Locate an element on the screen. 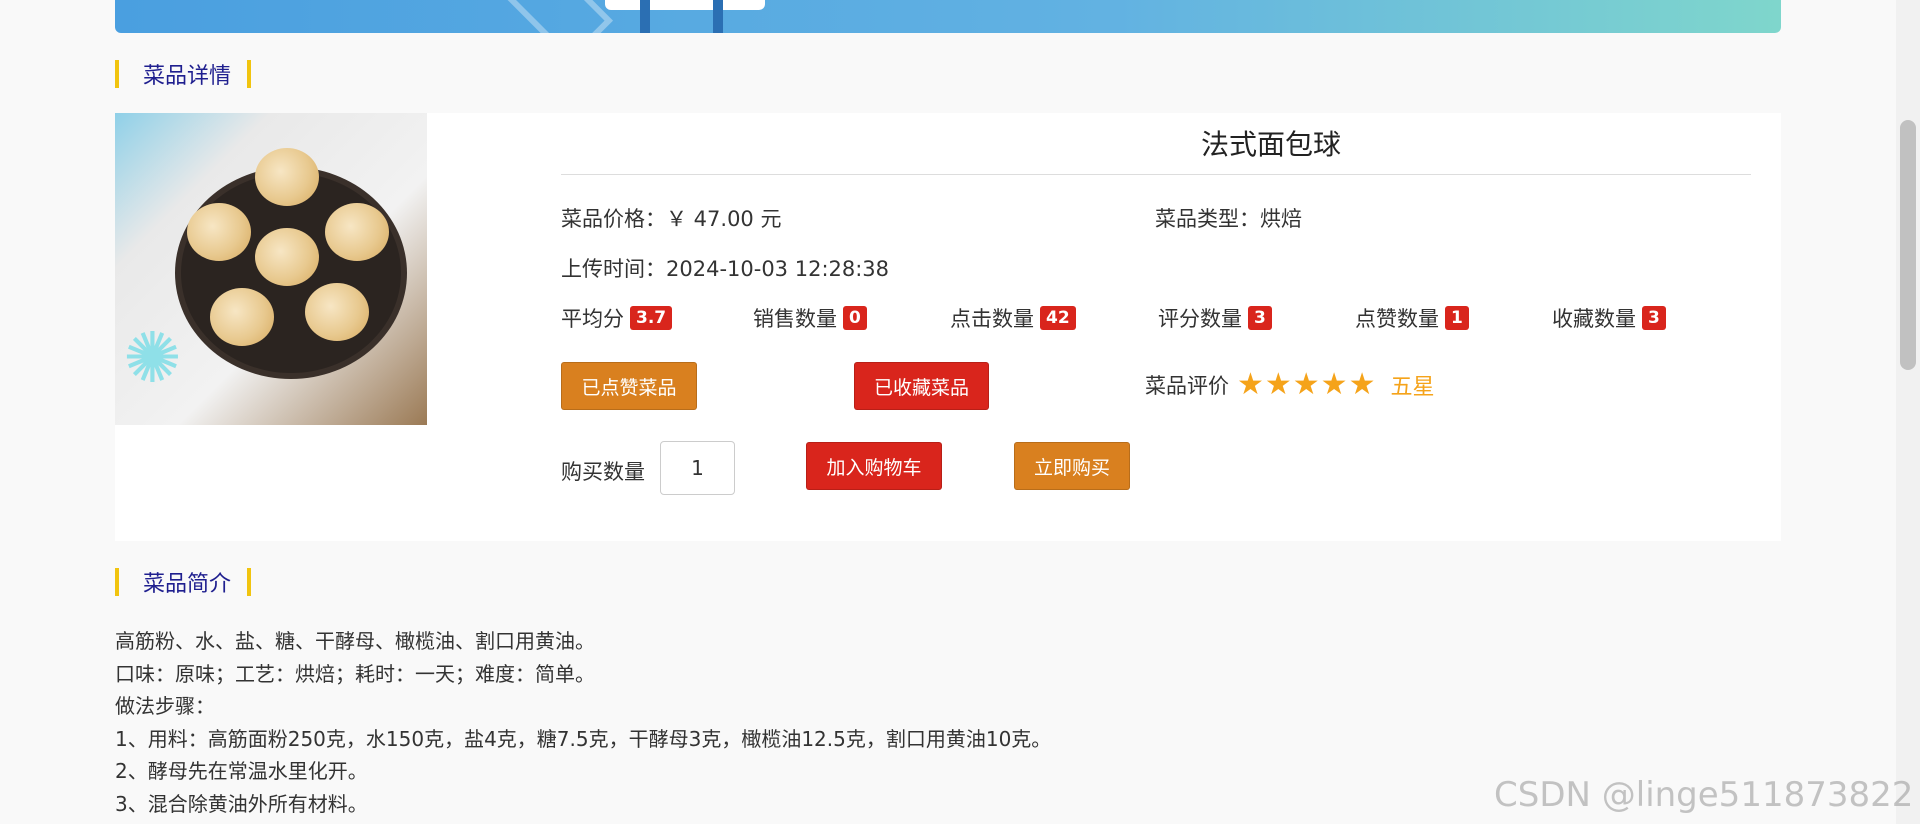 Image resolution: width=1920 pixels, height=824 pixels. price-label: 菜品价格： is located at coordinates (613, 219).